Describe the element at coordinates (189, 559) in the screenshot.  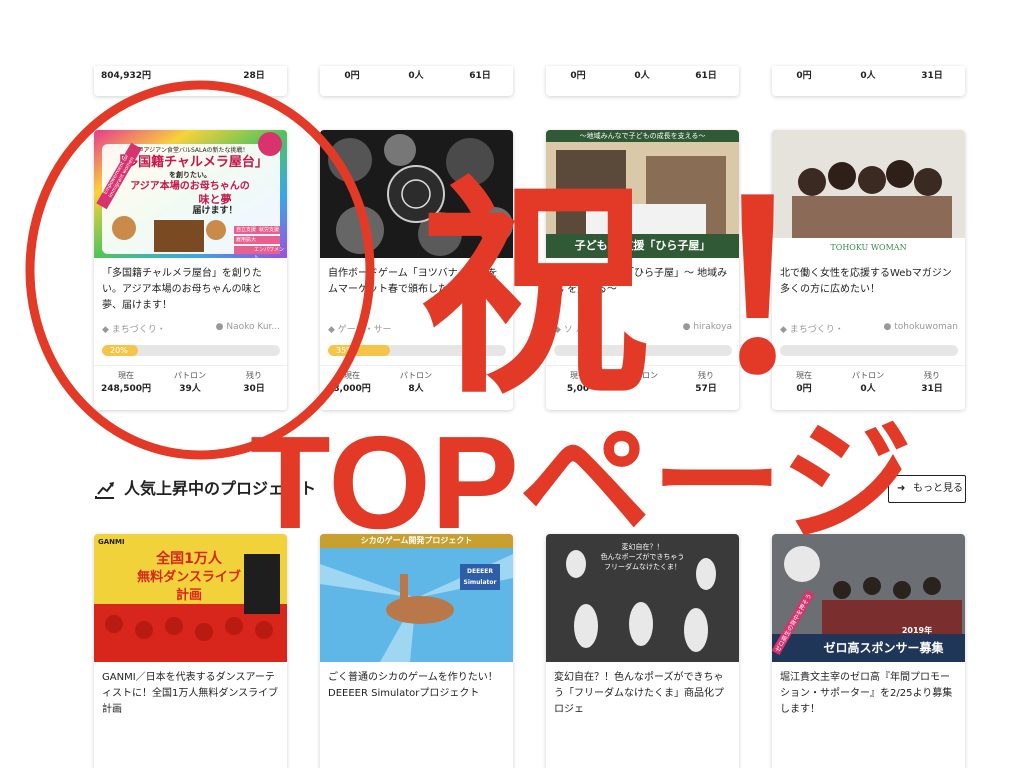
I see `thumbnail-heading: 全国1万人` at that location.